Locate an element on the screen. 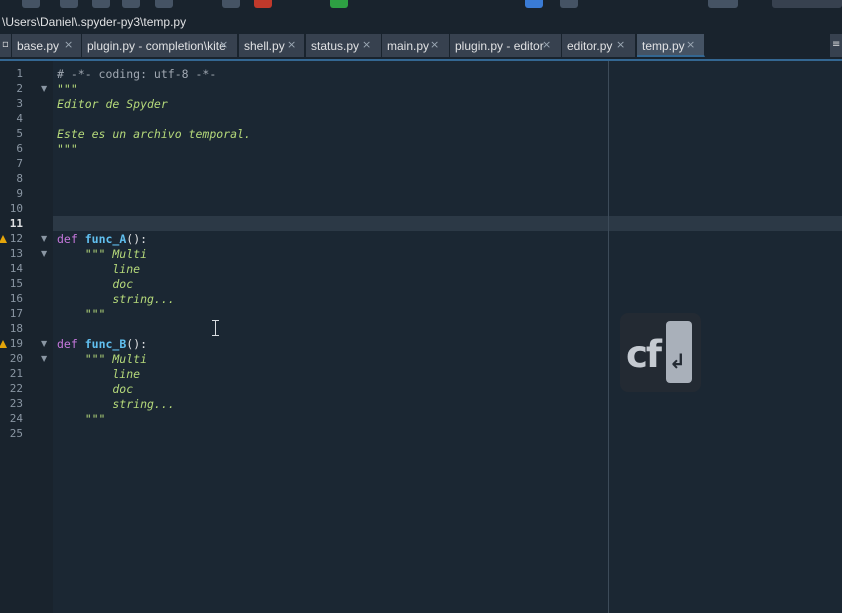  code-line: doc is located at coordinates (95, 284).